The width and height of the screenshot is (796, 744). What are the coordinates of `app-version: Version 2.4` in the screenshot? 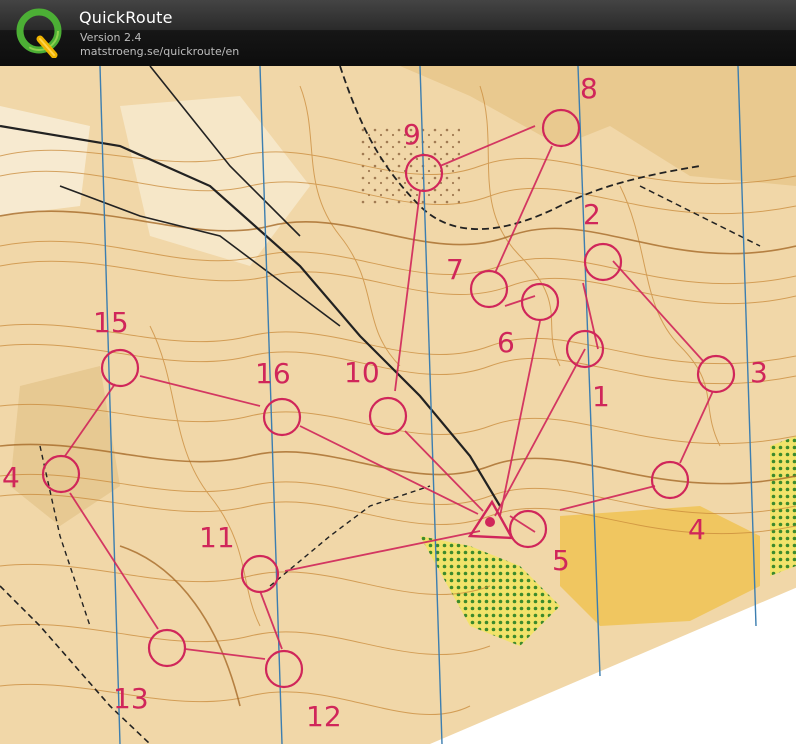 It's located at (111, 37).